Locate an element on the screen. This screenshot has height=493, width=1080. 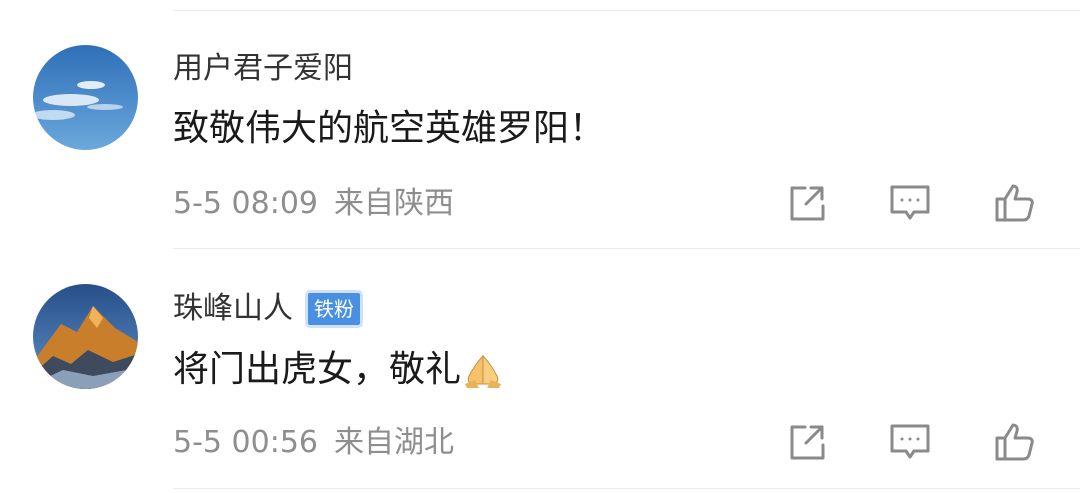
comment-text-content: 致敬伟大的航空英雄罗阳！ is located at coordinates (389, 128).